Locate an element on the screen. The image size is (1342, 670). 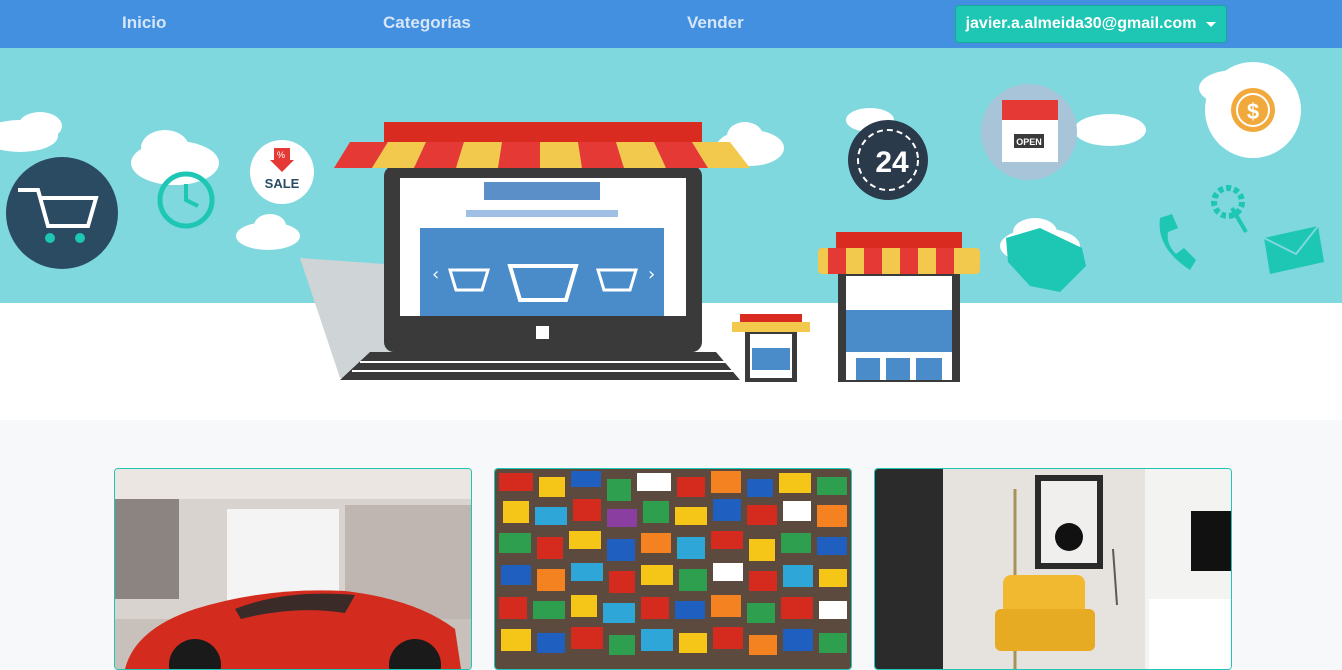
percent-label: % is located at coordinates (281, 155).